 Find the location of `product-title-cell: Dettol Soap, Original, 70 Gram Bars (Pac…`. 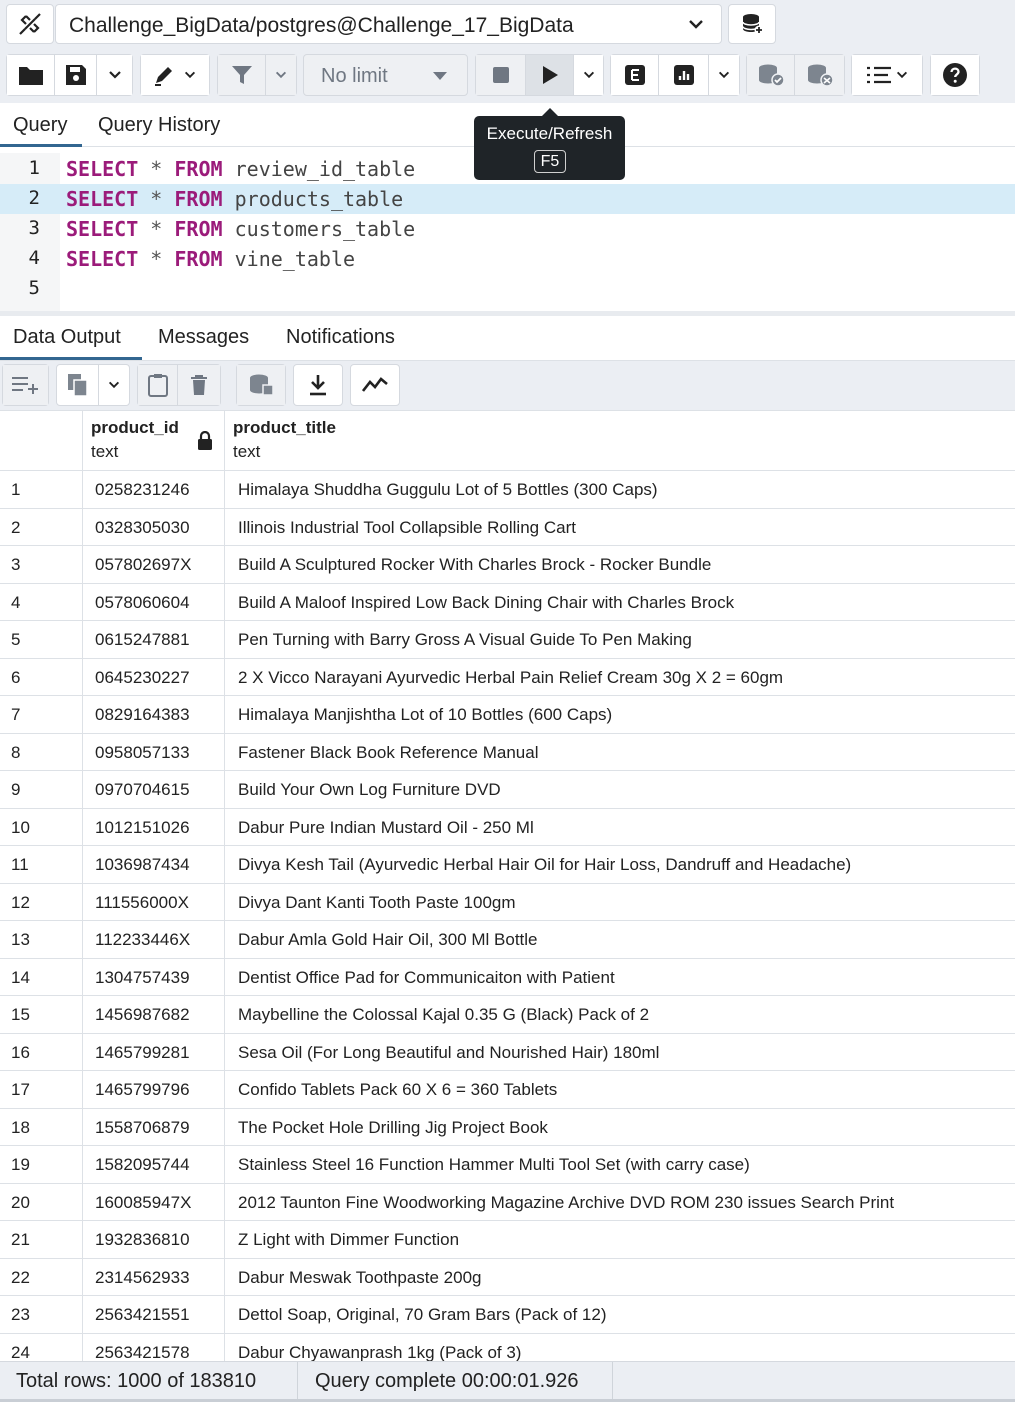

product-title-cell: Dettol Soap, Original, 70 Gram Bars (Pac… is located at coordinates (620, 1315).